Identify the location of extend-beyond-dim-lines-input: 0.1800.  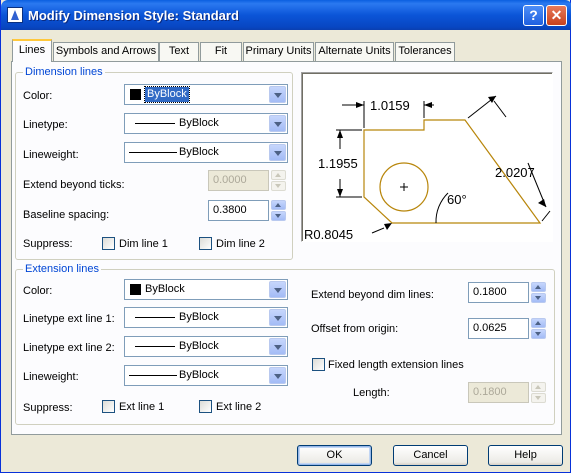
(498, 292).